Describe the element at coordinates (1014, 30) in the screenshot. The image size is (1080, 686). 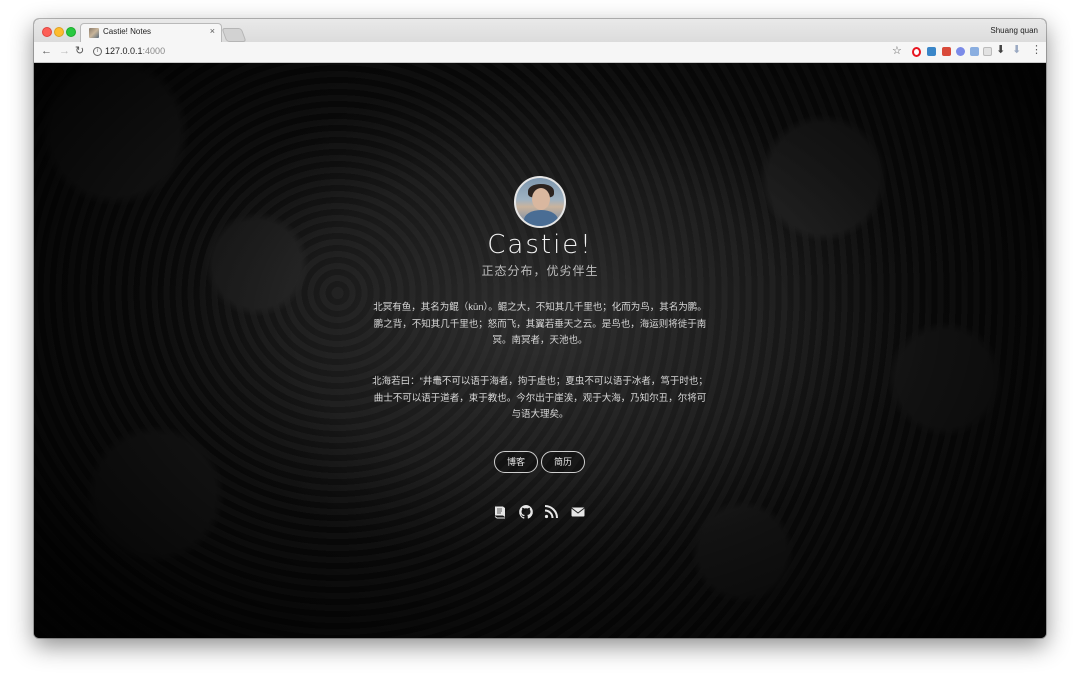
I see `profile-name: Shuang quan` at that location.